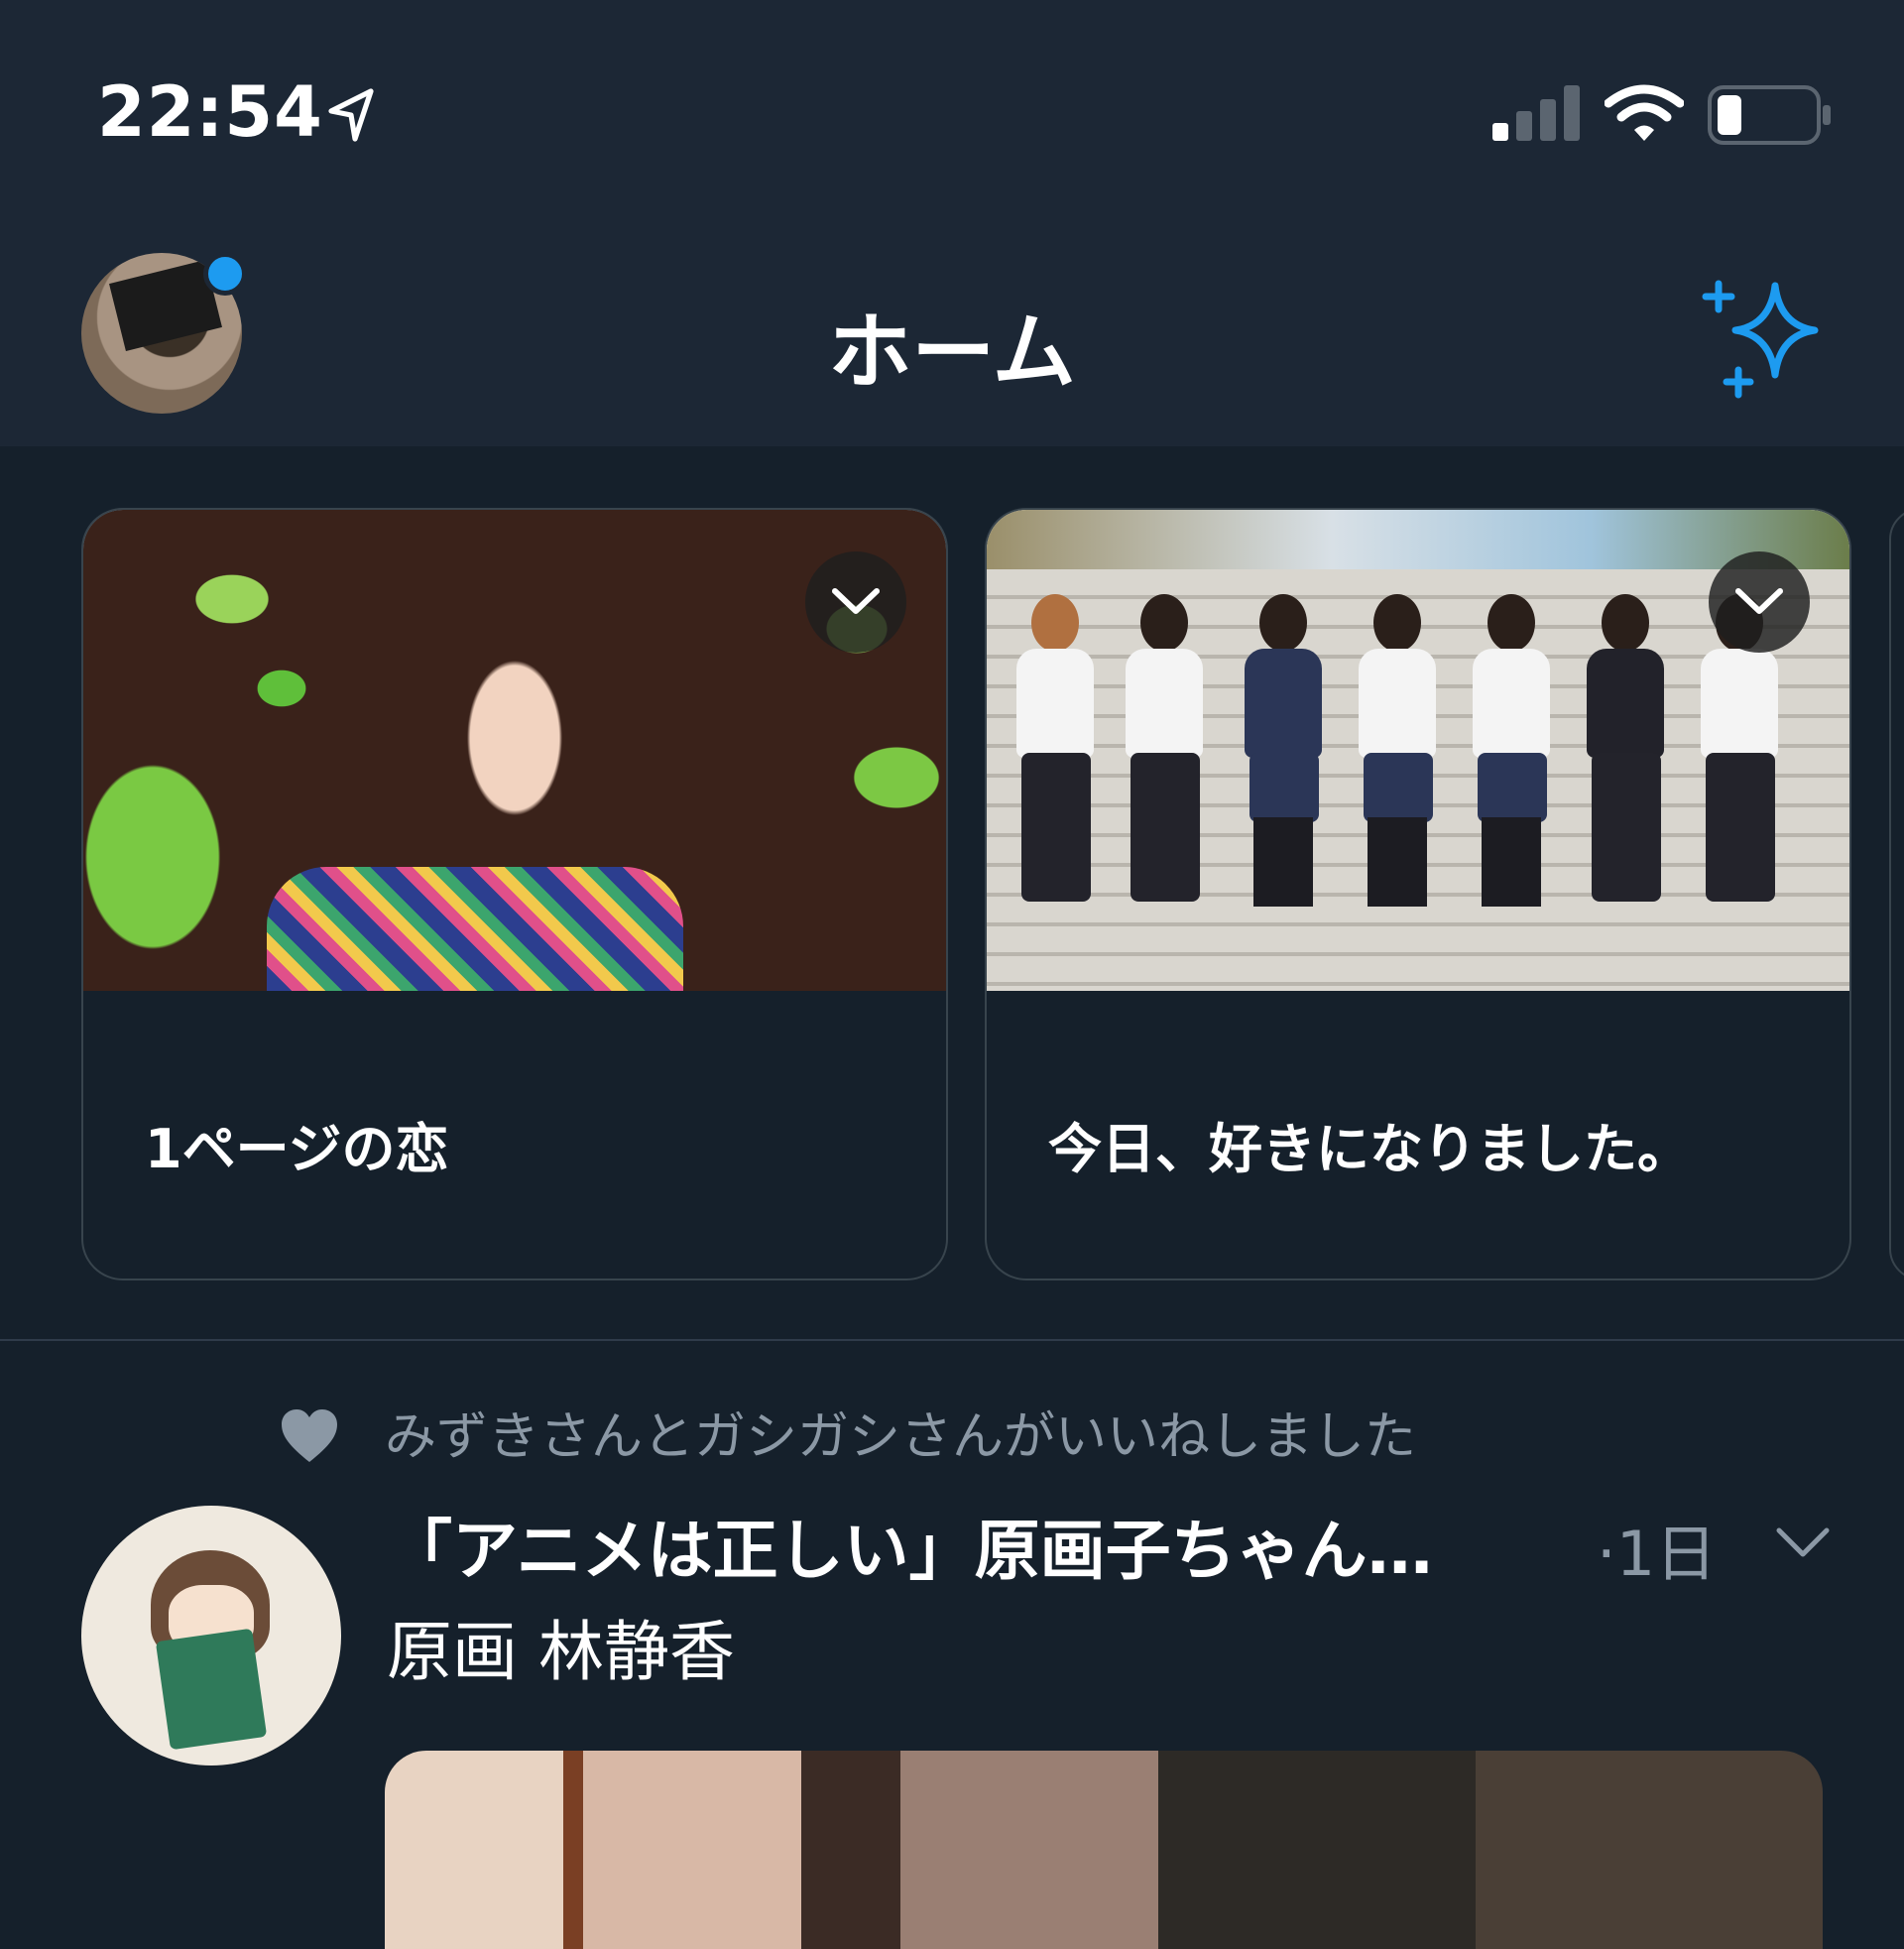 The height and width of the screenshot is (1949, 1904). What do you see at coordinates (309, 1436) in the screenshot?
I see `heart-icon` at bounding box center [309, 1436].